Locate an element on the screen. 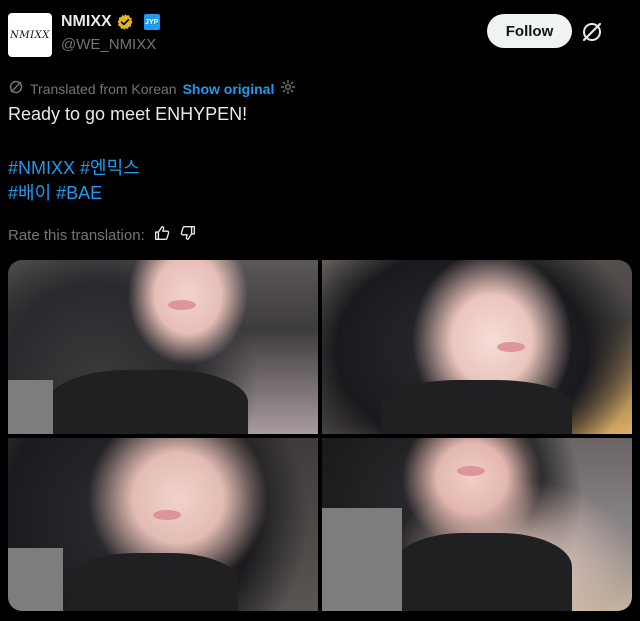 This screenshot has width=640, height=621. display-name: NMIXX is located at coordinates (86, 22).